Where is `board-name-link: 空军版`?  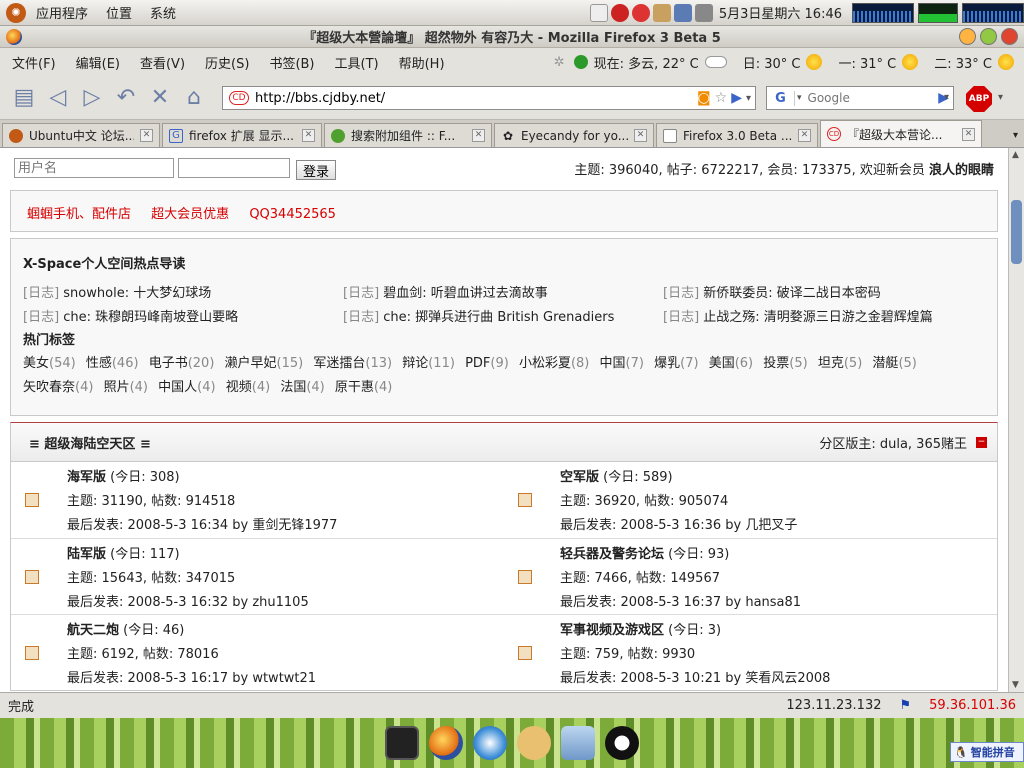 board-name-link: 空军版 is located at coordinates (579, 477).